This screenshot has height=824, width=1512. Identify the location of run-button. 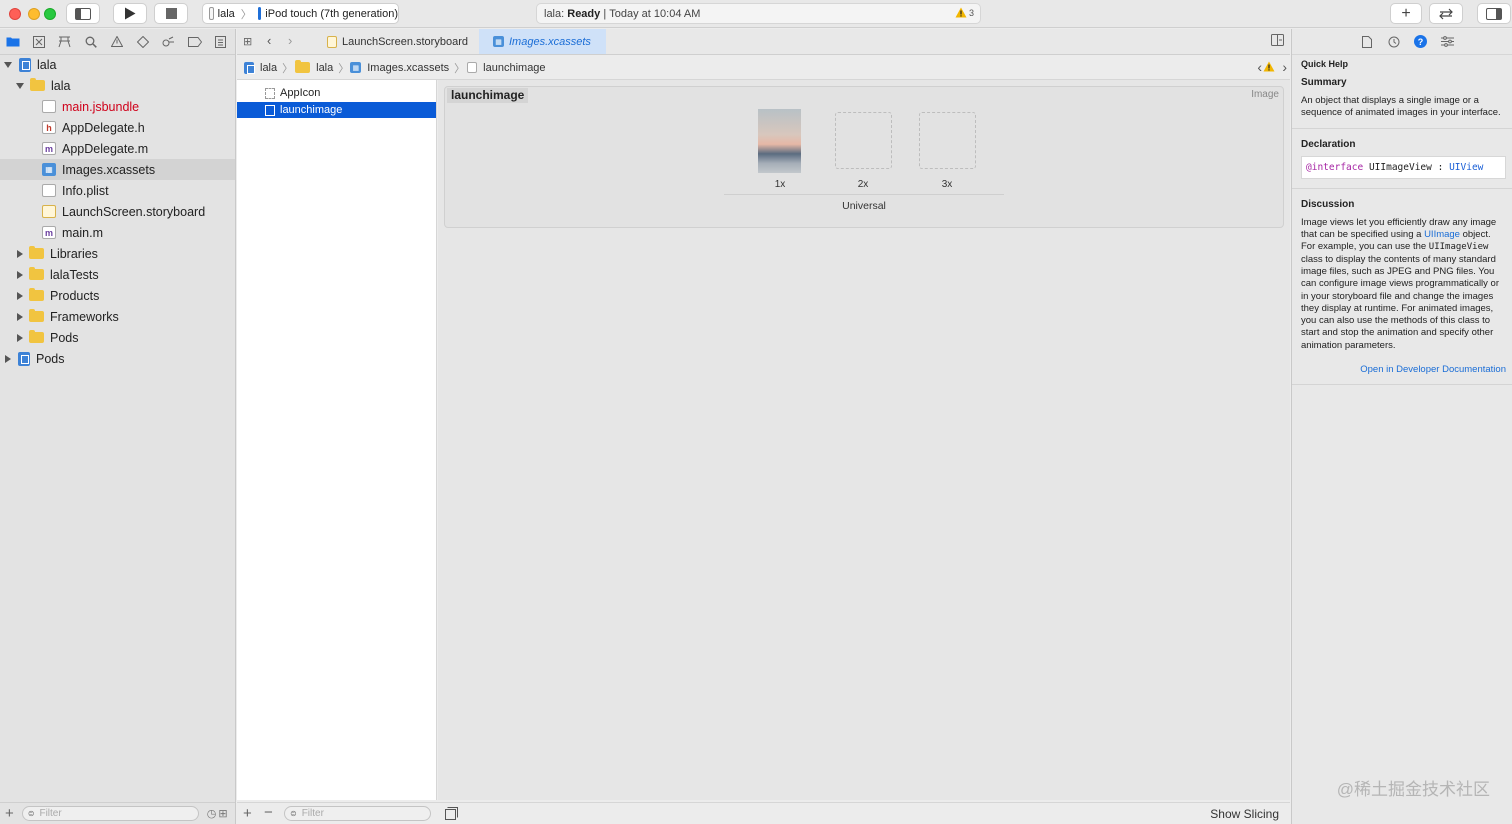
(130, 13).